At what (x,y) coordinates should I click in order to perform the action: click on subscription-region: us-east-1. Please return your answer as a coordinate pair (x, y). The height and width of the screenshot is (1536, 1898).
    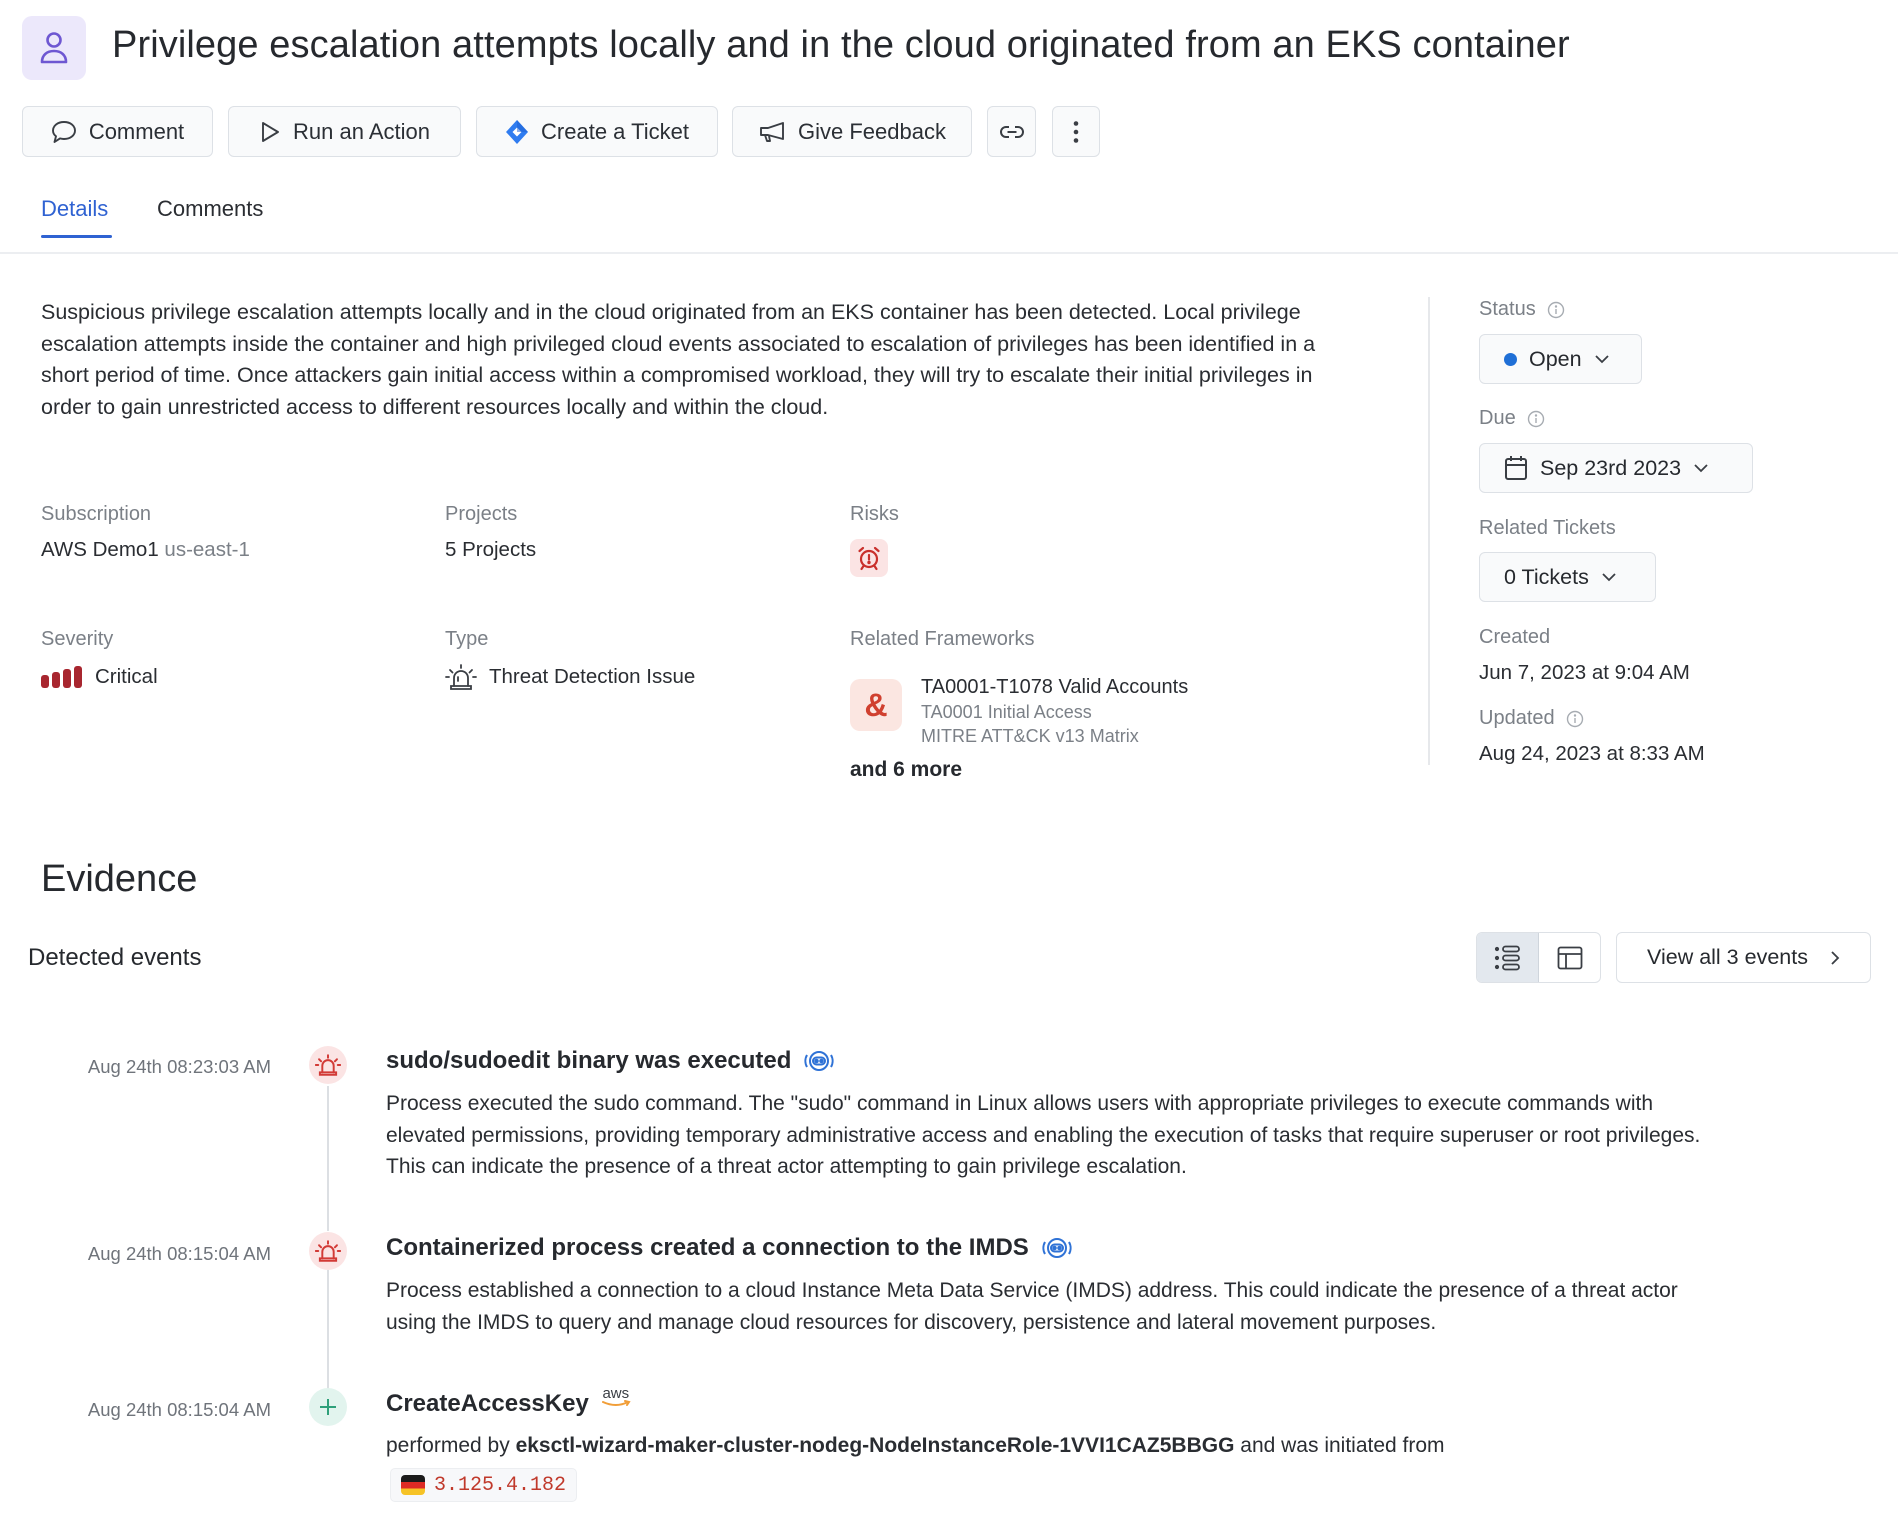
    Looking at the image, I should click on (207, 549).